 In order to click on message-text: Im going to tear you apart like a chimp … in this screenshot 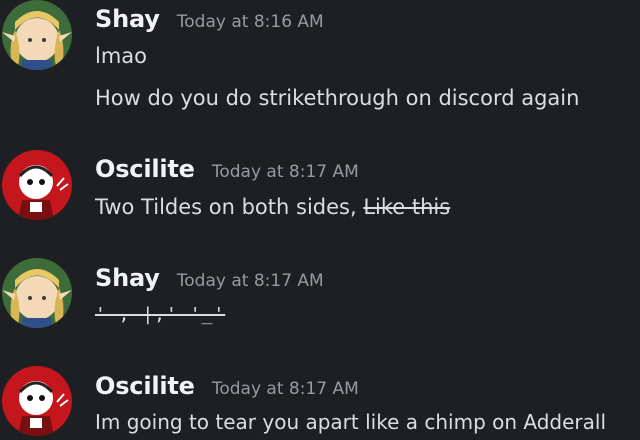, I will do `click(351, 422)`.